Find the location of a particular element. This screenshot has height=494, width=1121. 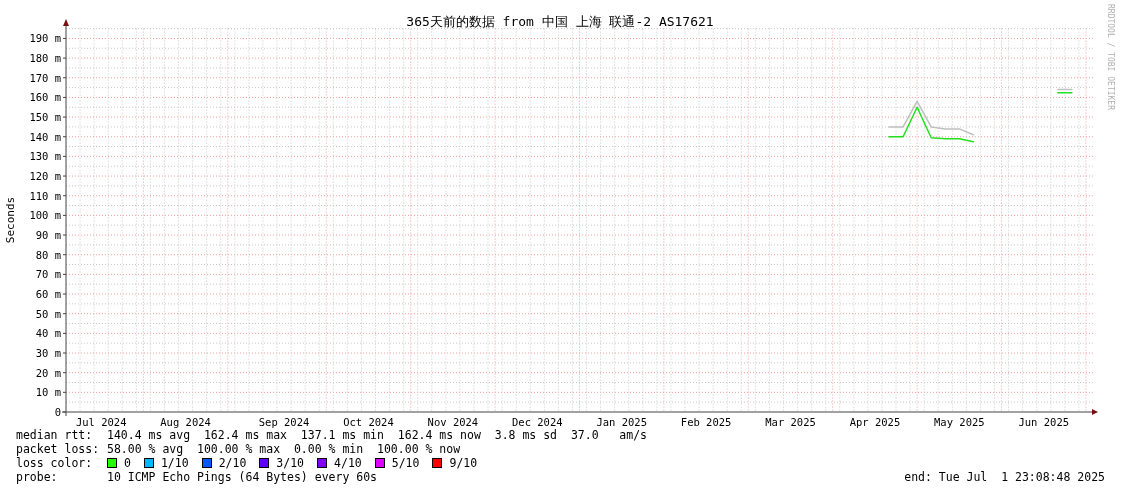

y-tick-label: 70 m is located at coordinates (48, 274).